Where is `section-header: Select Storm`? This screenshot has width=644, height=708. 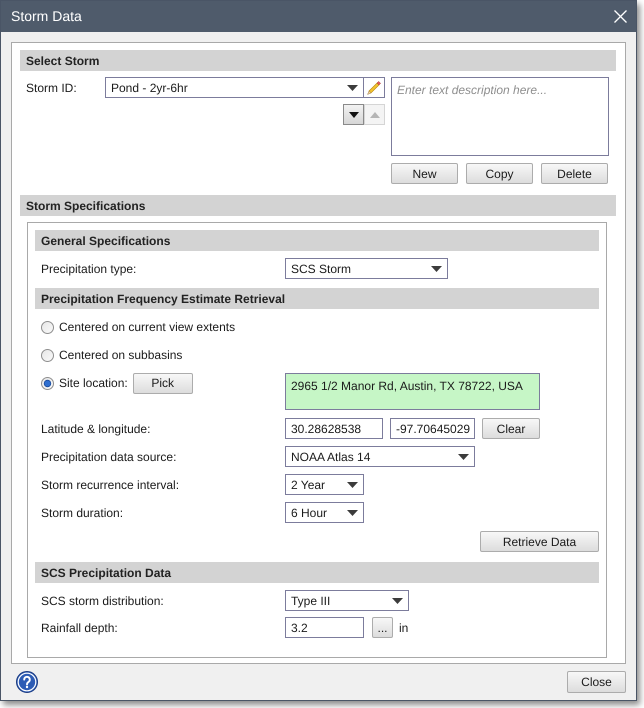 section-header: Select Storm is located at coordinates (318, 60).